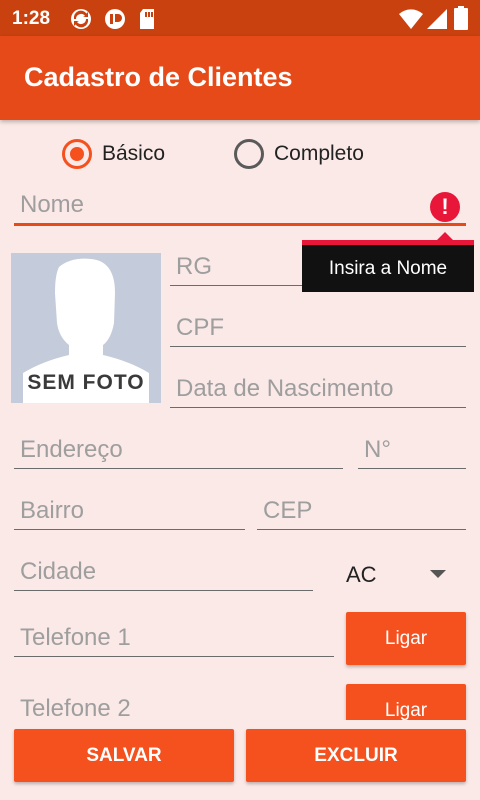 This screenshot has height=800, width=480. Describe the element at coordinates (285, 388) in the screenshot. I see `nascimento-placeholder: Data de Nascimento` at that location.